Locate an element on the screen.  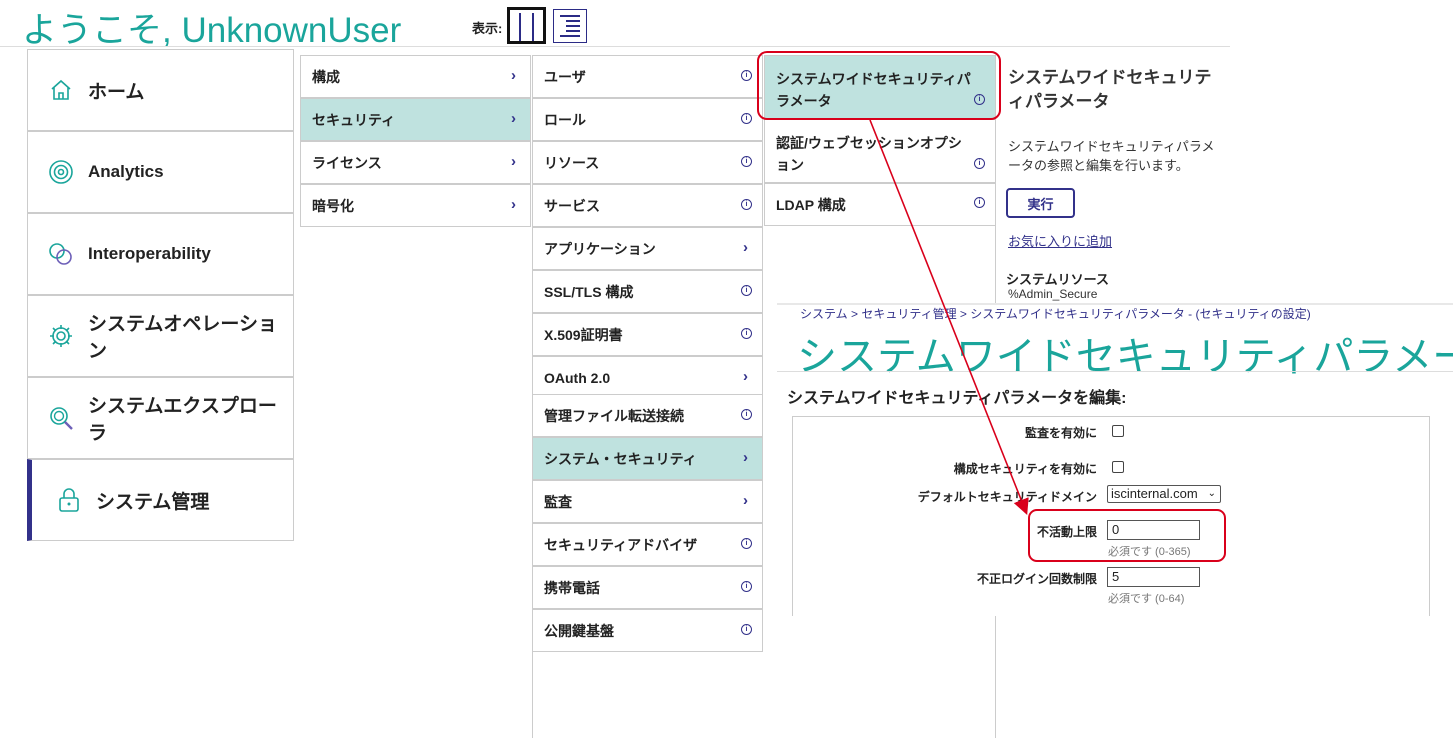
menu-ssl-tls: SSL/TLS 構成 i is located at coordinates (647, 291).